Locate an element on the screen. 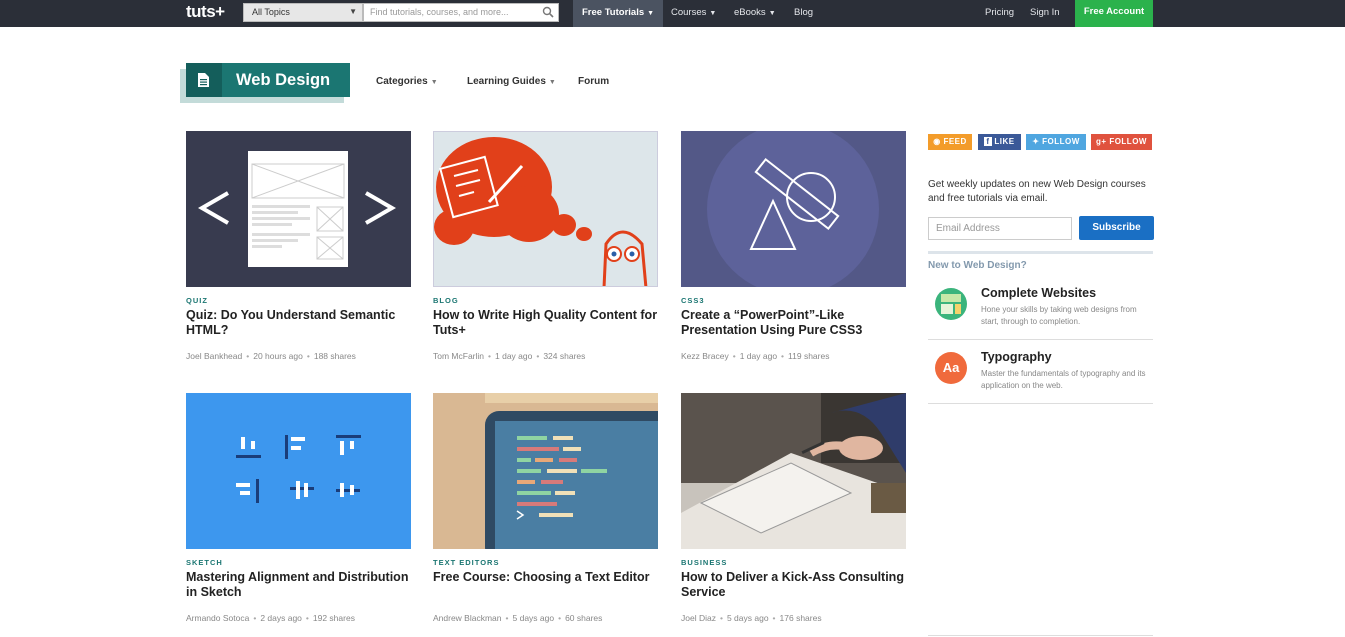  feed-button: ◉ FEED is located at coordinates (950, 142).